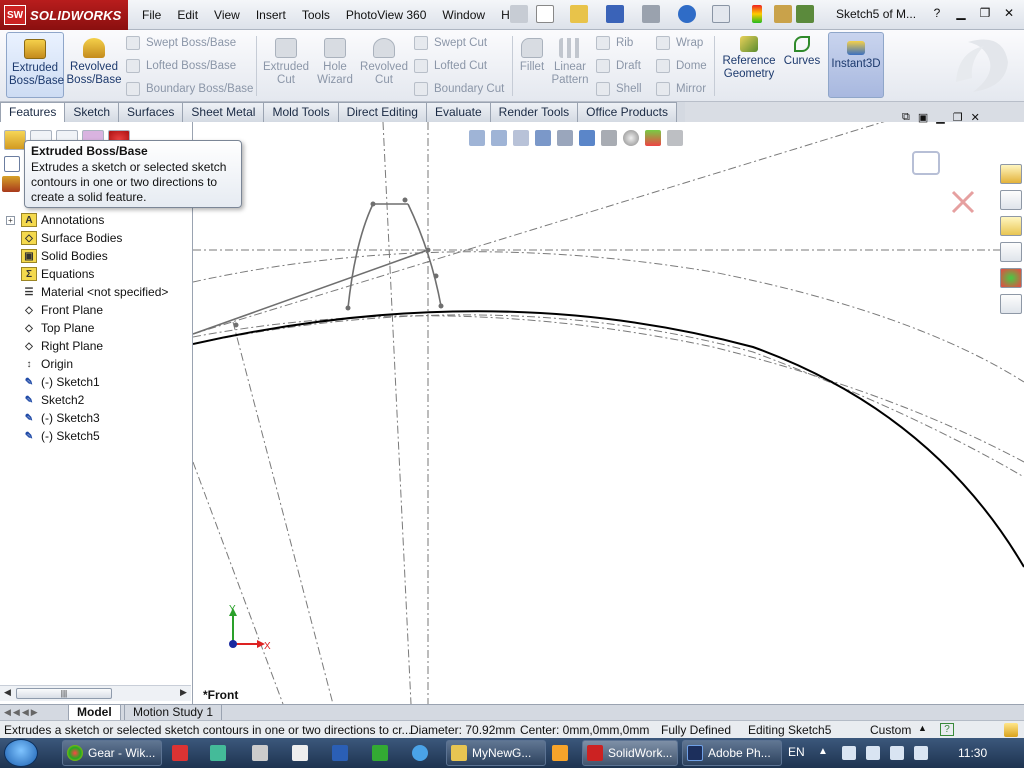 The width and height of the screenshot is (1024, 768). I want to click on gmail-icon, so click(180, 753).